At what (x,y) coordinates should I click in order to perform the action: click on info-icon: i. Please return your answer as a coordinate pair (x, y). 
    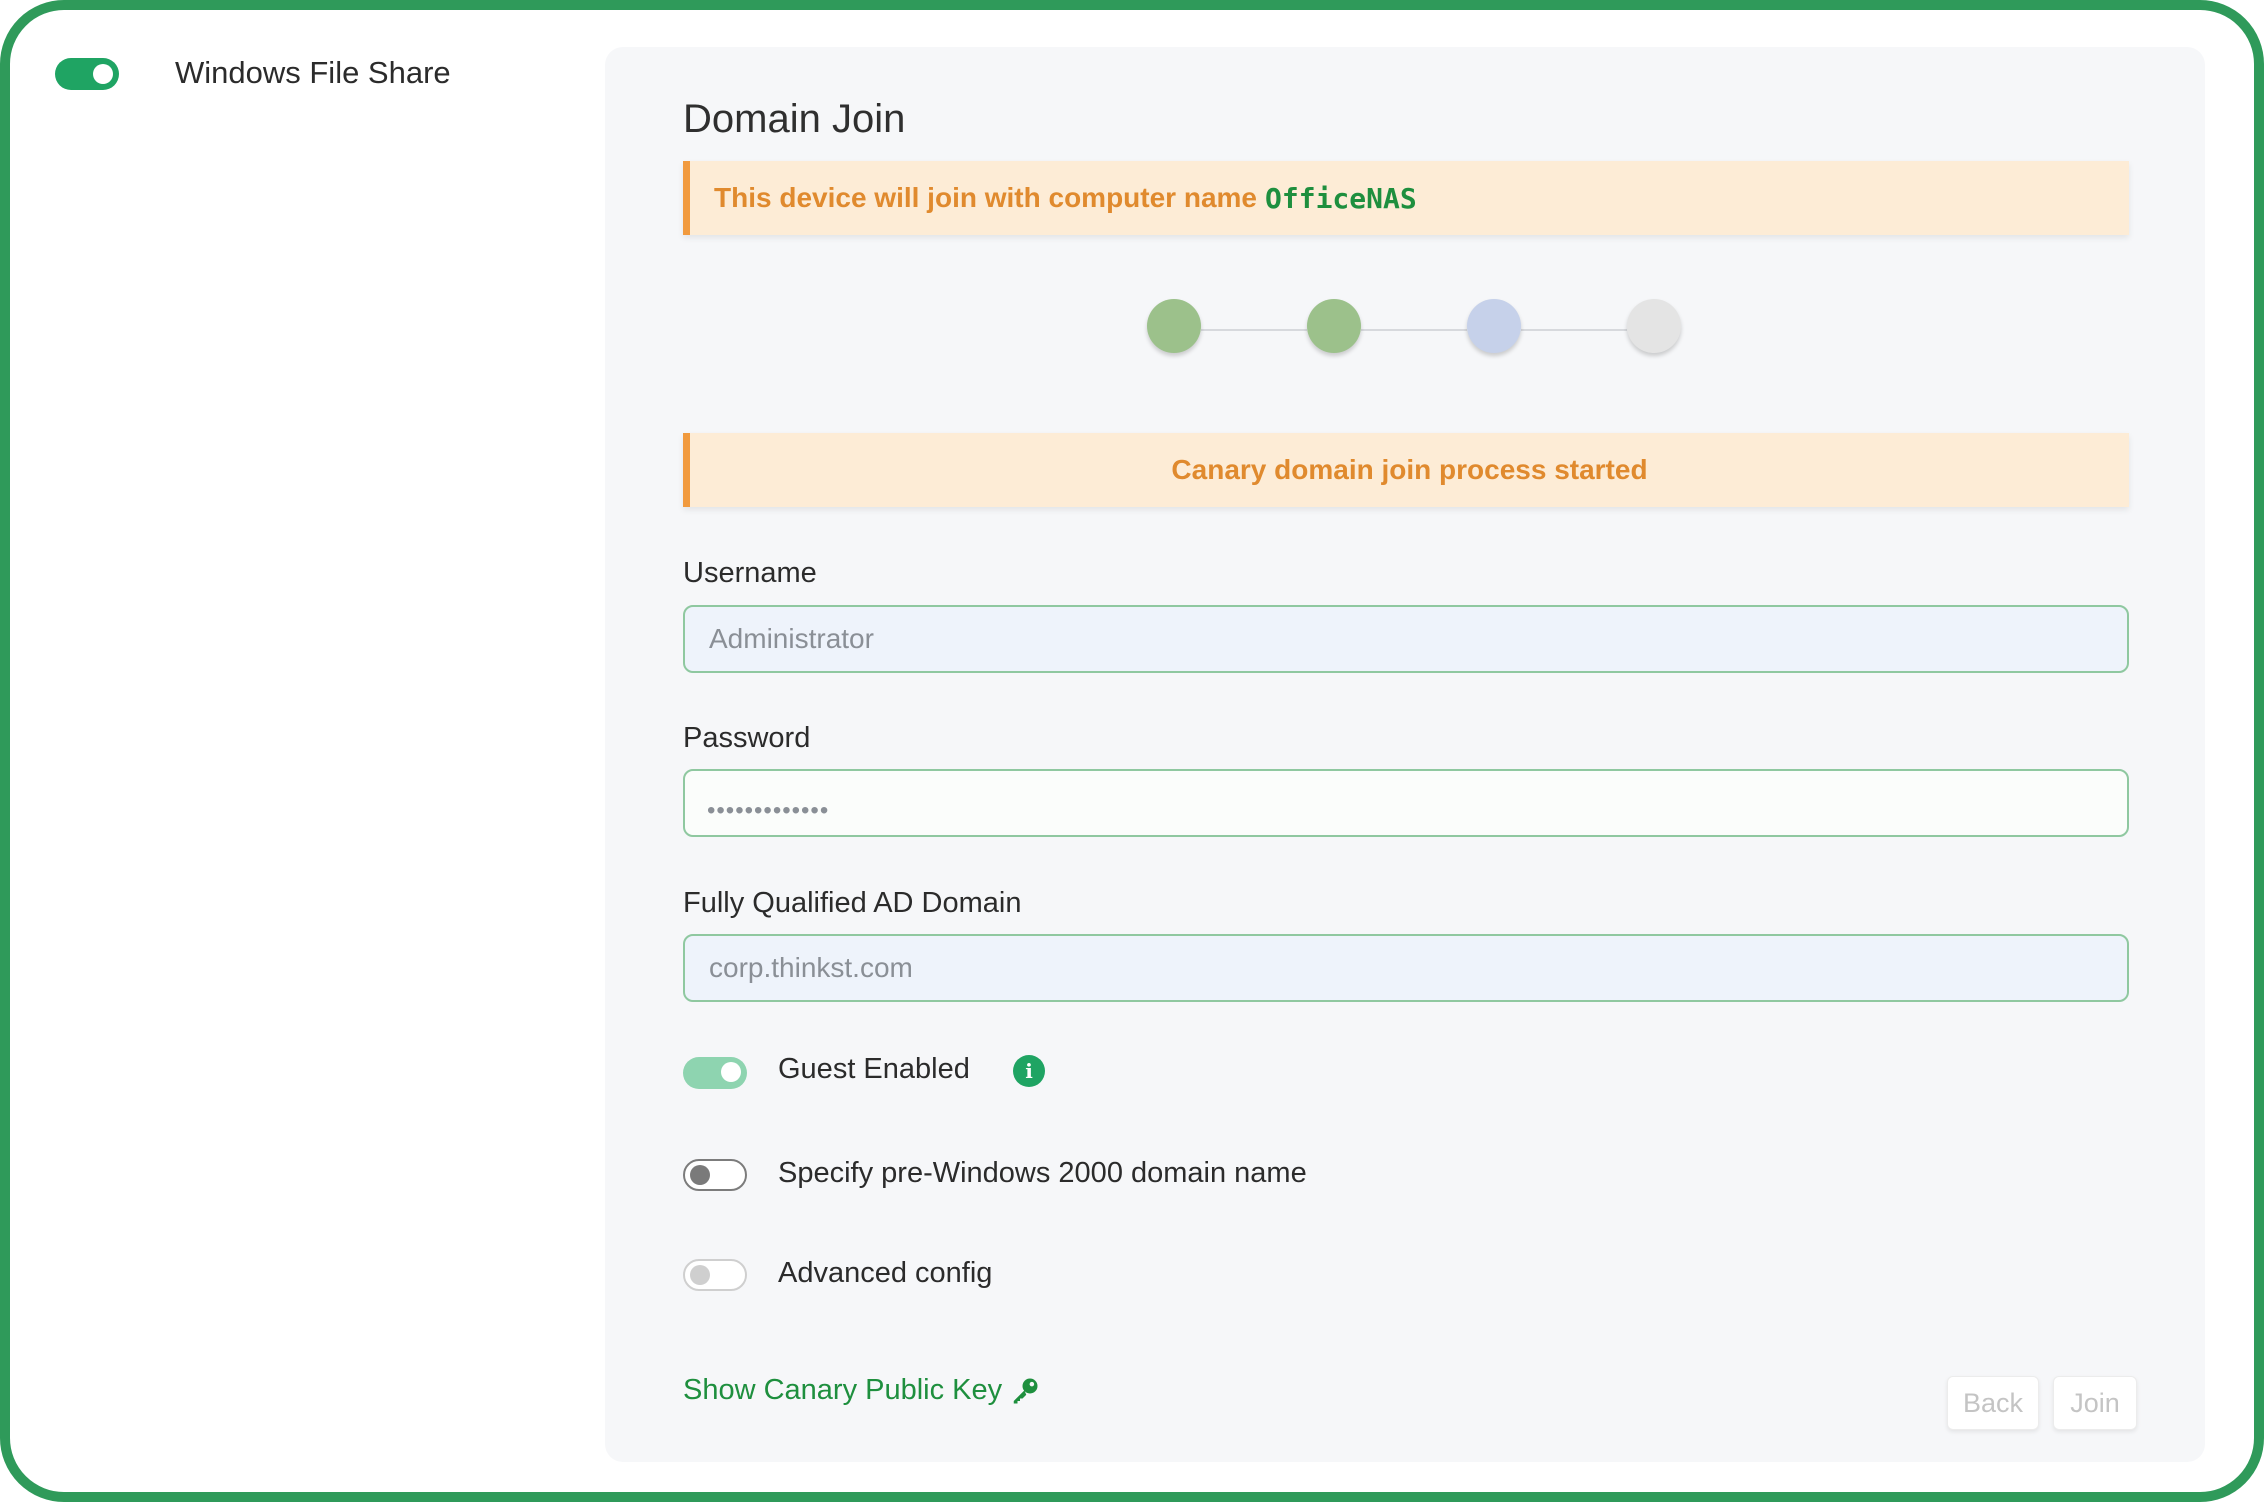
    Looking at the image, I should click on (1029, 1071).